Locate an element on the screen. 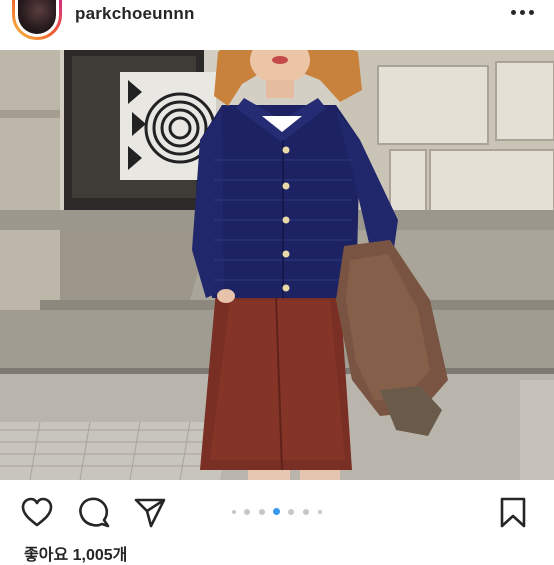 The height and width of the screenshot is (565, 554). likes-count: 좋아요 1,005개 is located at coordinates (75, 553).